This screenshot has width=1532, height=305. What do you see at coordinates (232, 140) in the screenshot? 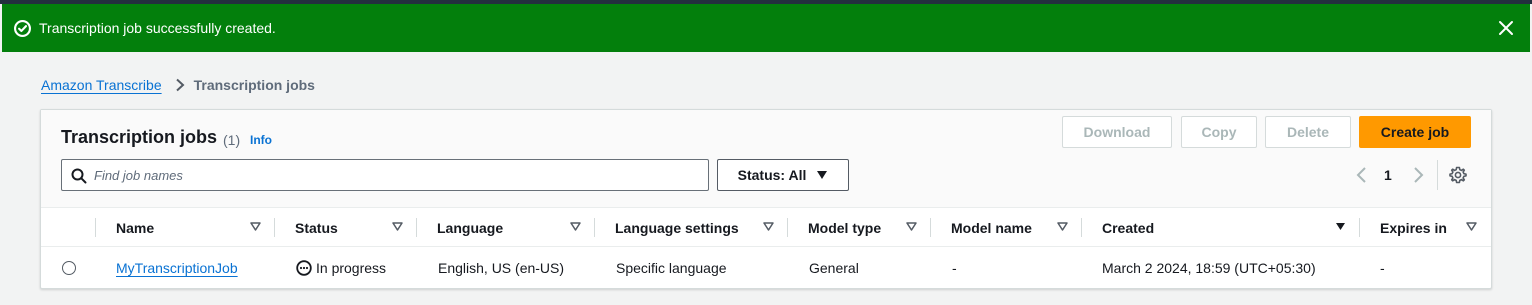
I see `job-count: (1)` at bounding box center [232, 140].